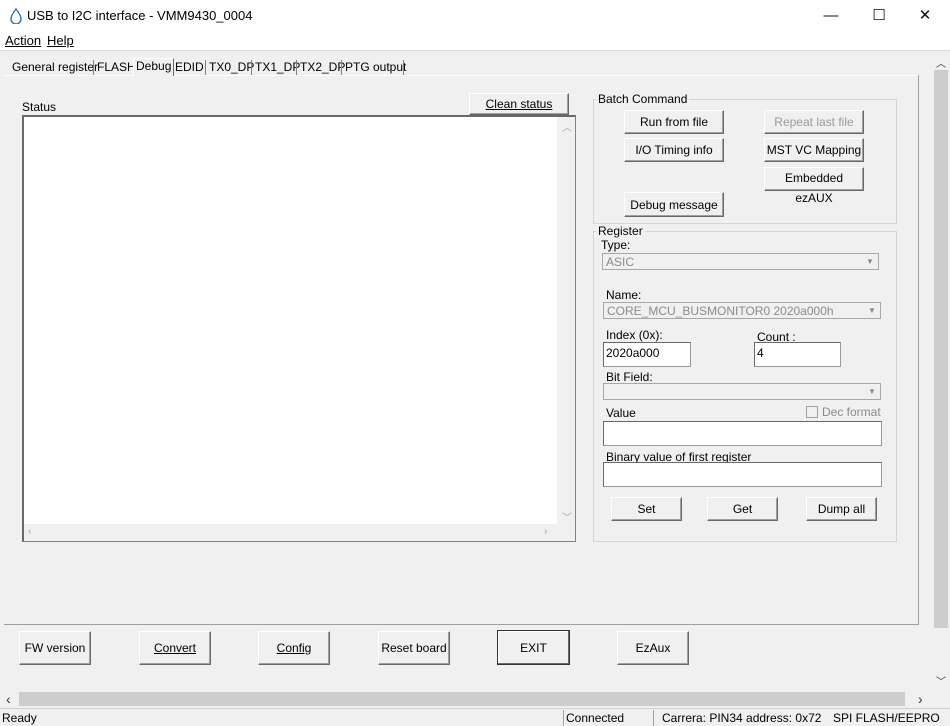 The width and height of the screenshot is (950, 726). Describe the element at coordinates (879, 16) in the screenshot. I see `maximize-button: ☐` at that location.